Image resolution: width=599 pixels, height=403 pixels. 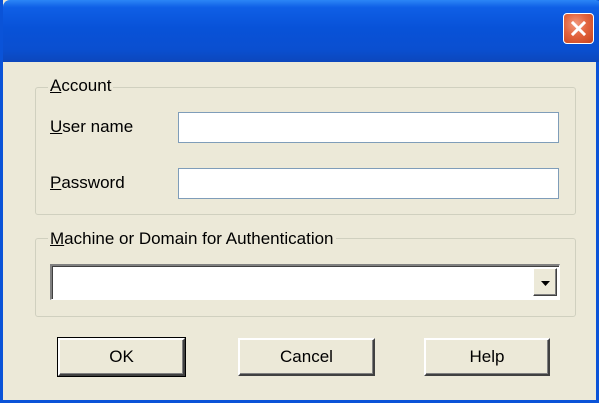 I want to click on domain-dropdown-button, so click(x=545, y=282).